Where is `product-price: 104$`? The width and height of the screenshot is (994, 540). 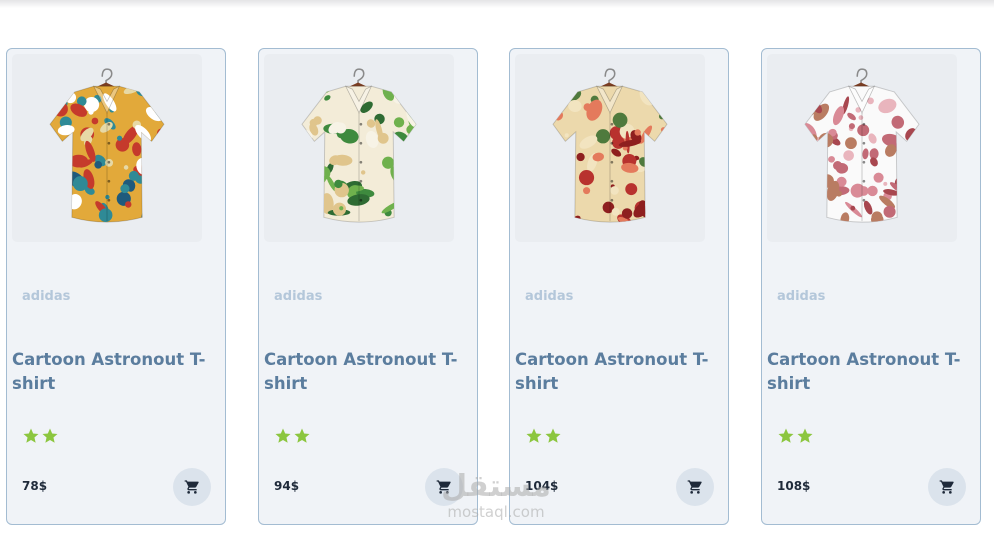
product-price: 104$ is located at coordinates (542, 486).